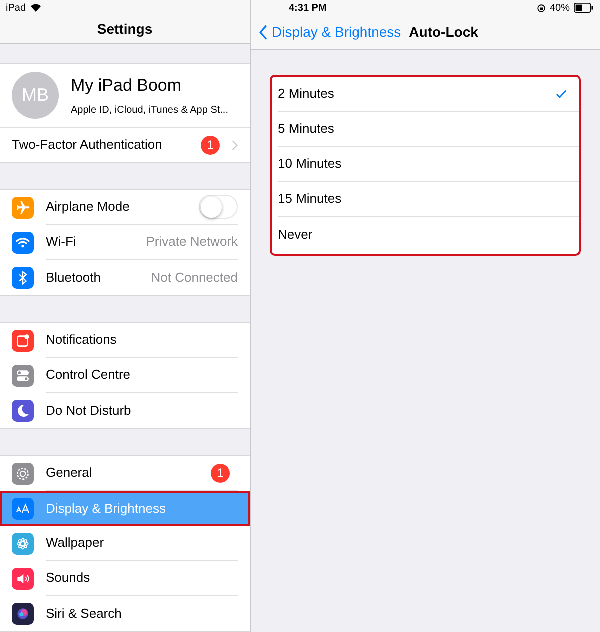 This screenshot has height=632, width=600. I want to click on option-row: 15 Minutes, so click(428, 199).